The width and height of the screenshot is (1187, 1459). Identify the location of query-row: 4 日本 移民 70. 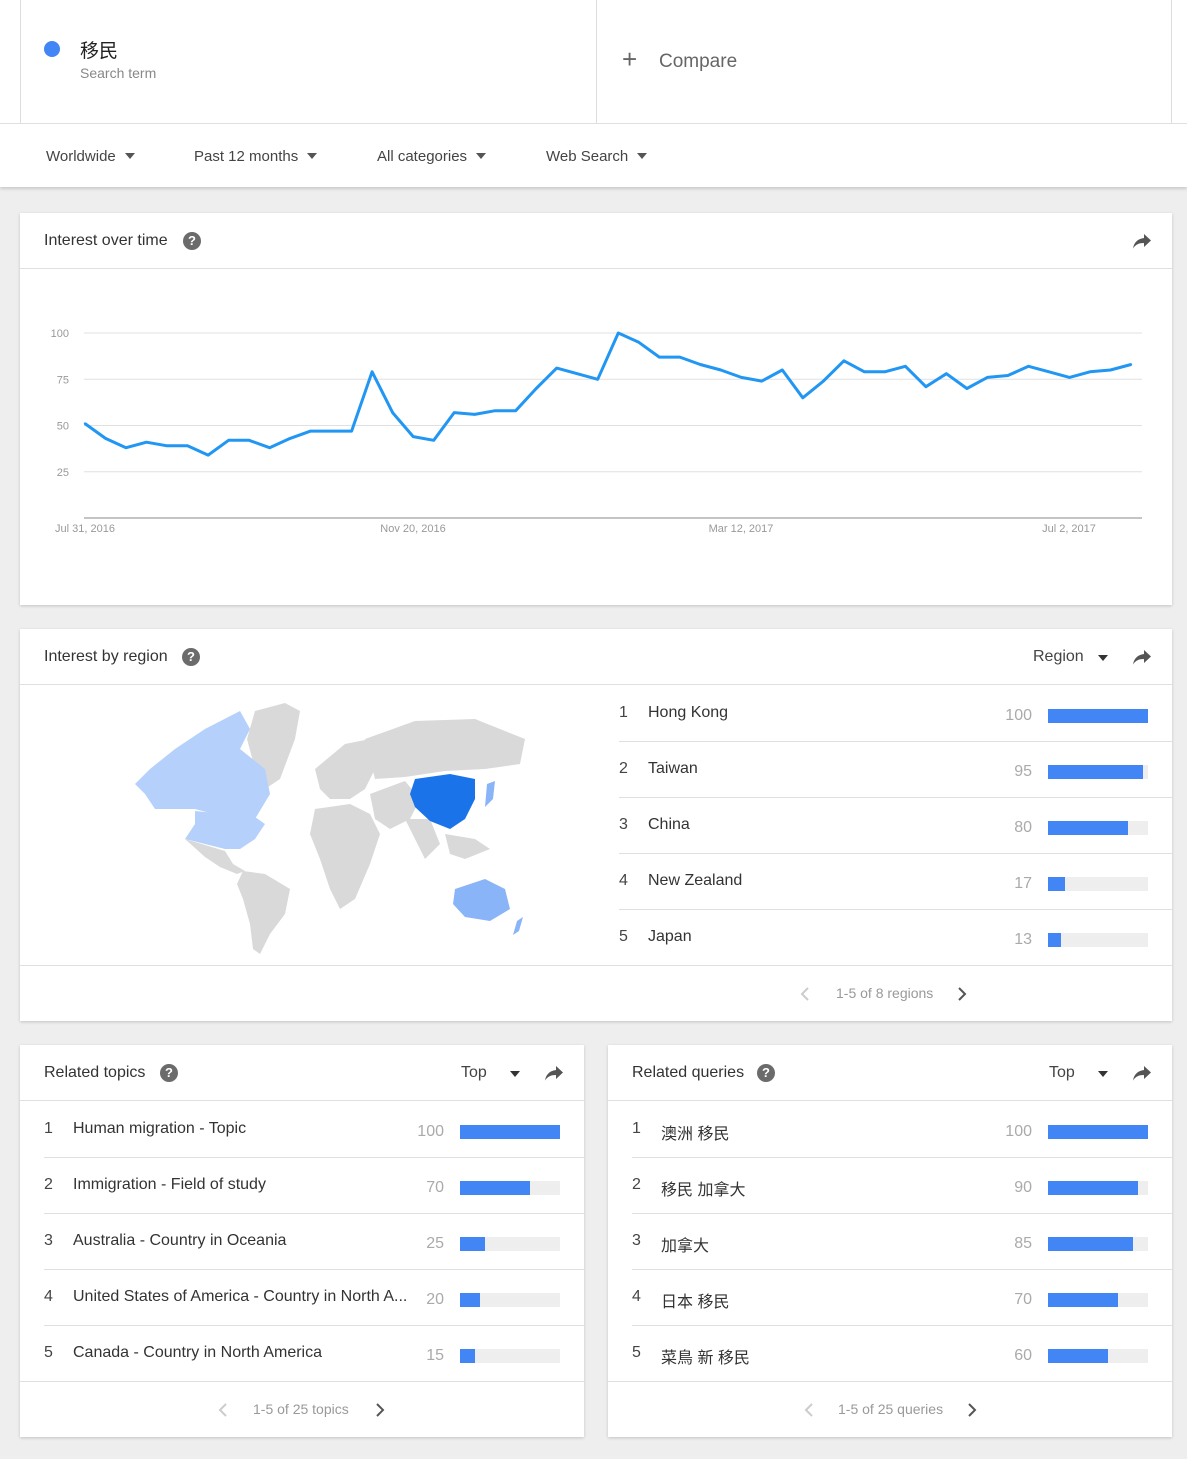
(902, 1297).